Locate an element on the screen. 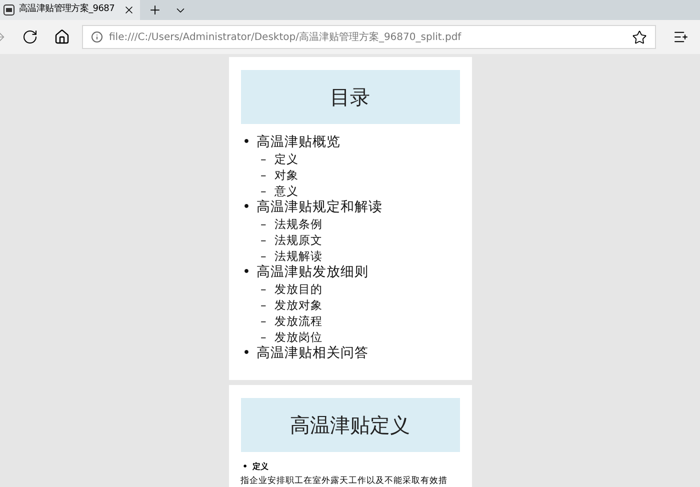 Image resolution: width=700 pixels, height=487 pixels. toc-item: 法规条例 is located at coordinates (298, 224).